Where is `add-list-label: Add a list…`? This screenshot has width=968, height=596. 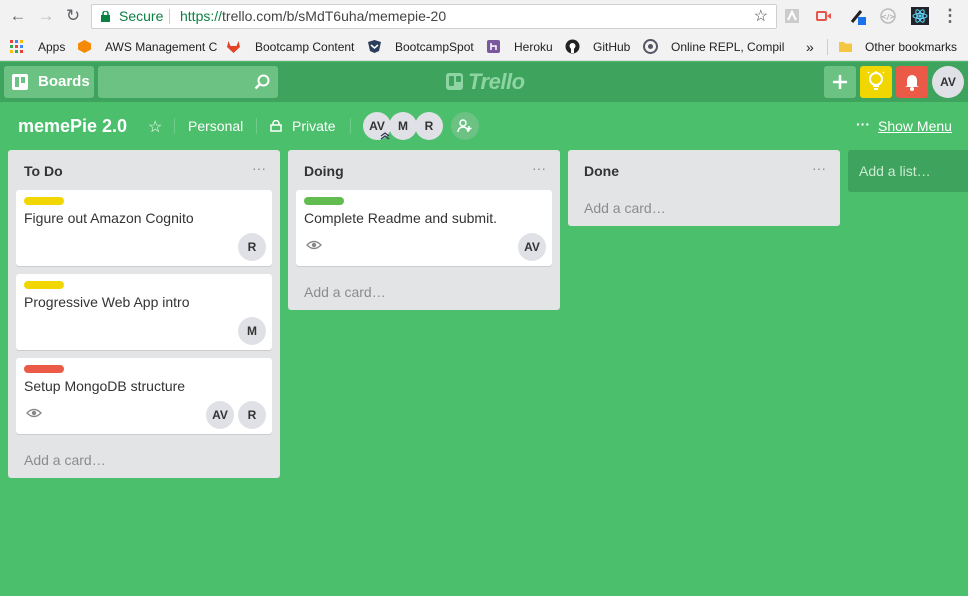 add-list-label: Add a list… is located at coordinates (895, 171).